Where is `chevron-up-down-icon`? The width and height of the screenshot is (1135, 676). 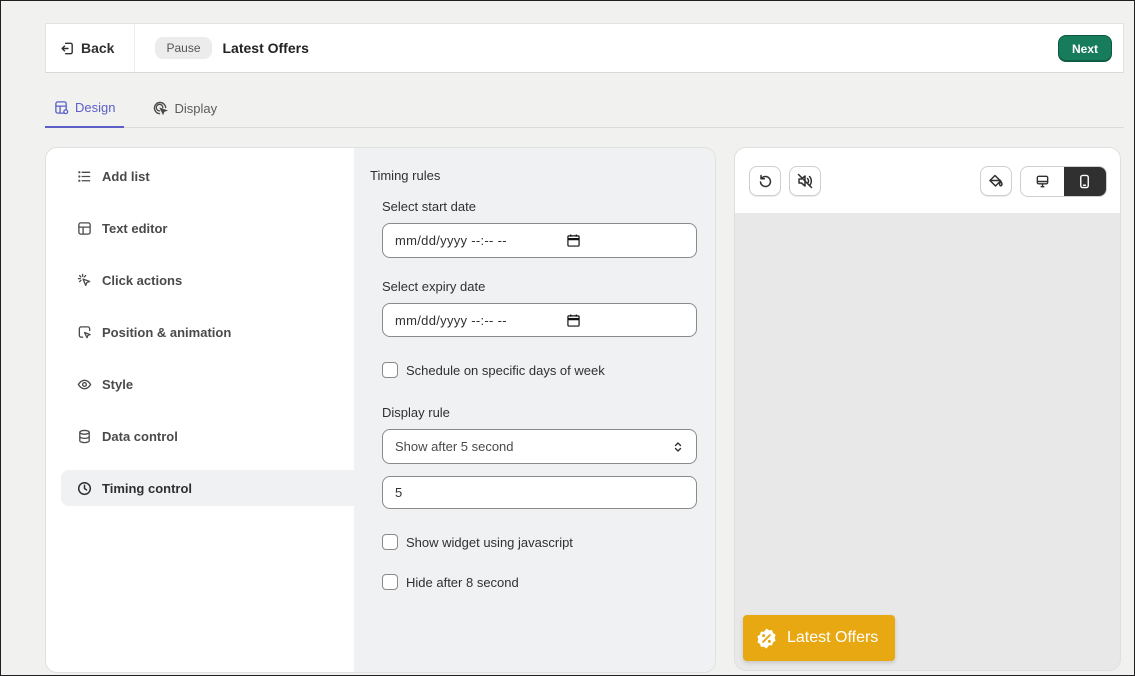
chevron-up-down-icon is located at coordinates (678, 446).